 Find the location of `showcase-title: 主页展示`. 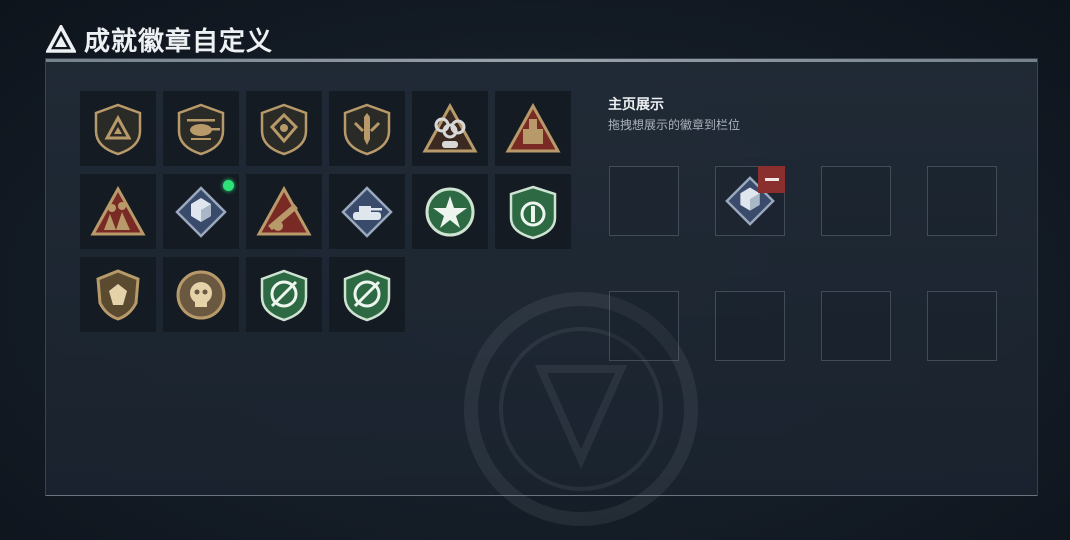

showcase-title: 主页展示 is located at coordinates (636, 105).